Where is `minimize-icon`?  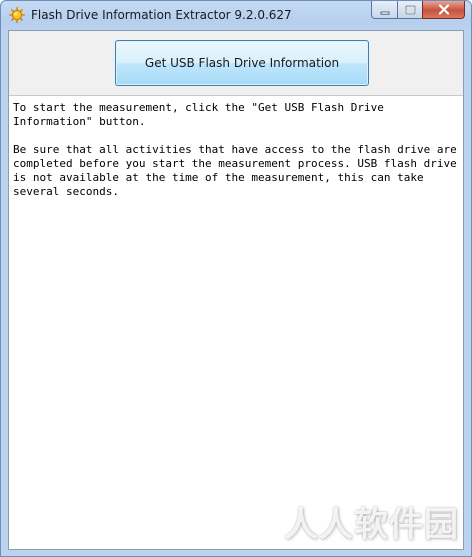
minimize-icon is located at coordinates (385, 10).